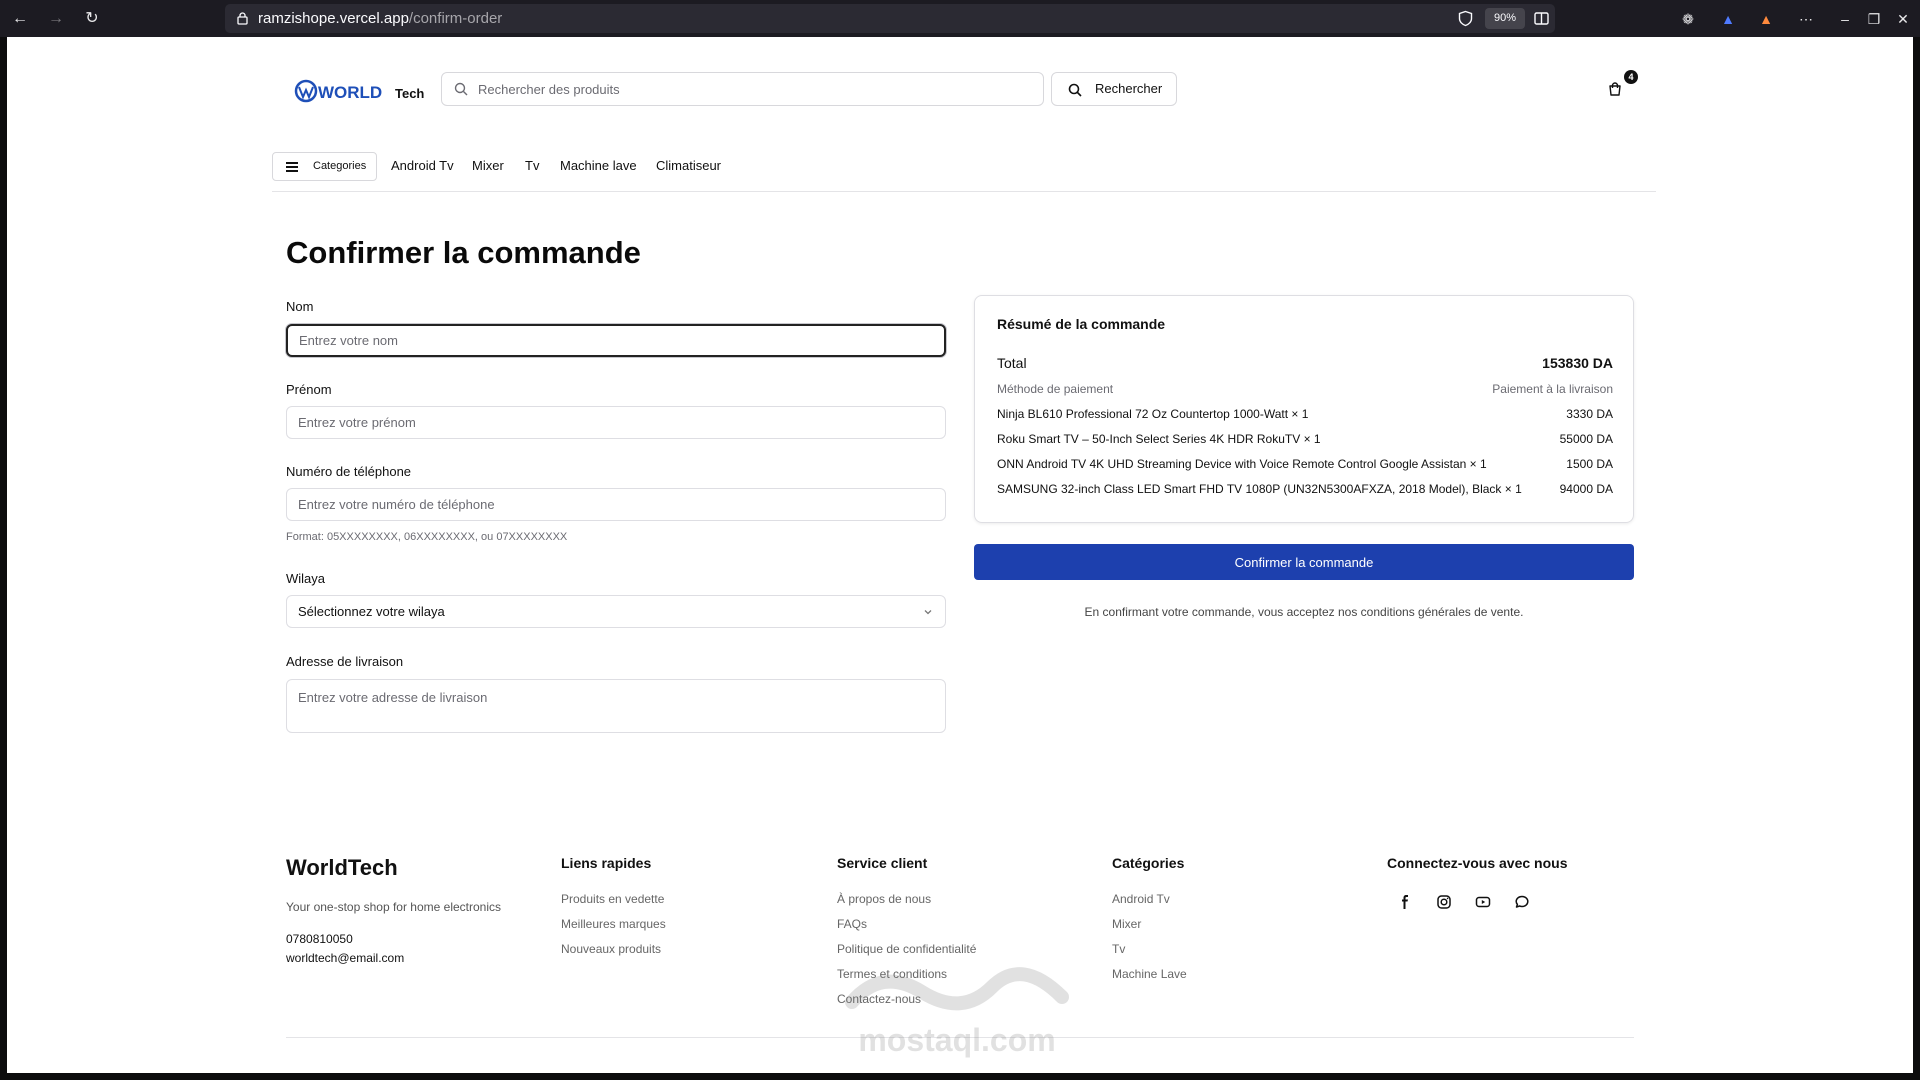  I want to click on prenom-label: Prénom, so click(309, 389).